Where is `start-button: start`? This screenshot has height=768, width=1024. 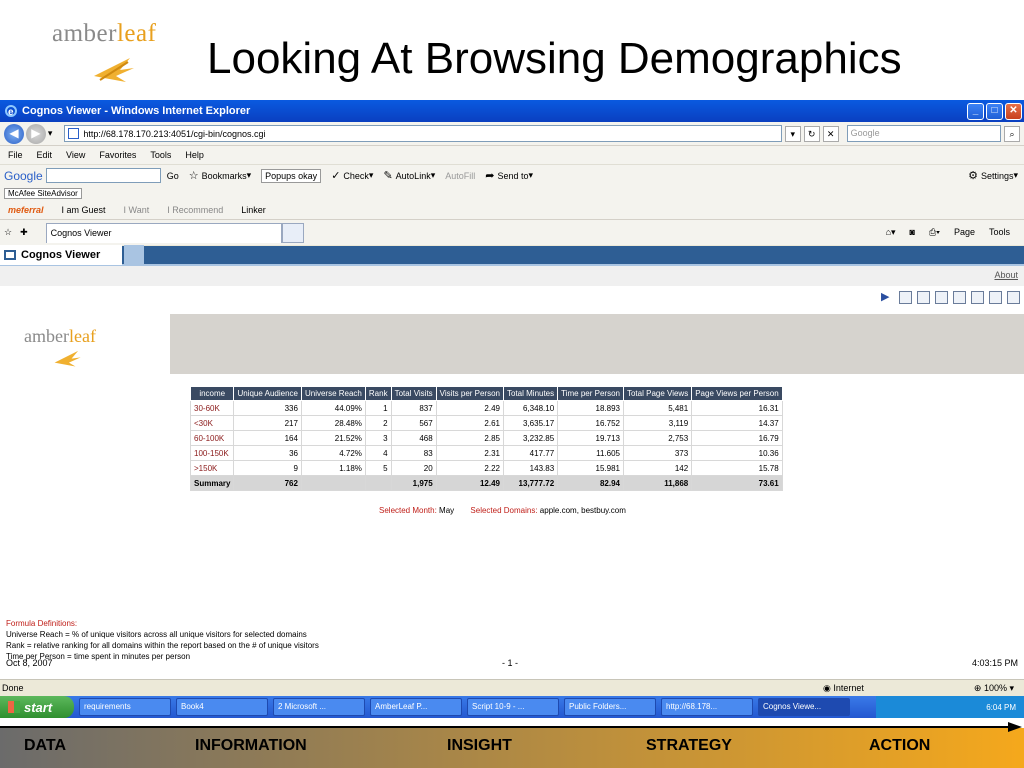 start-button: start is located at coordinates (37, 707).